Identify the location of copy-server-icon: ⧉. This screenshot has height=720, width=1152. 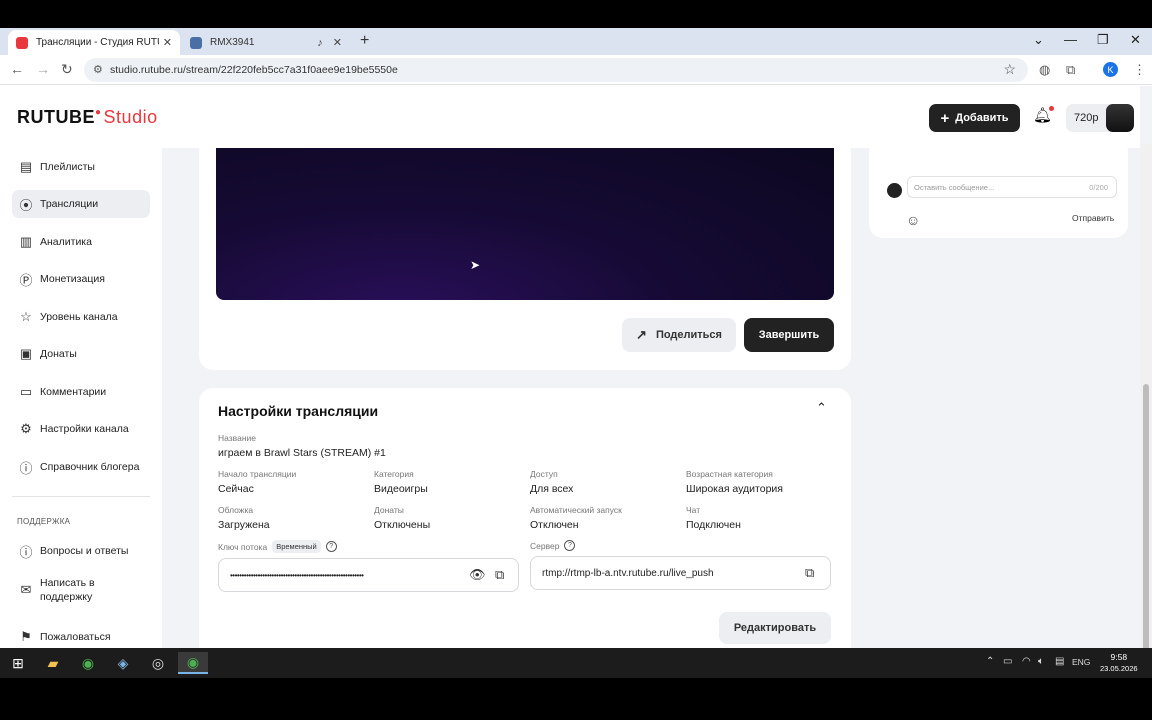
(809, 573).